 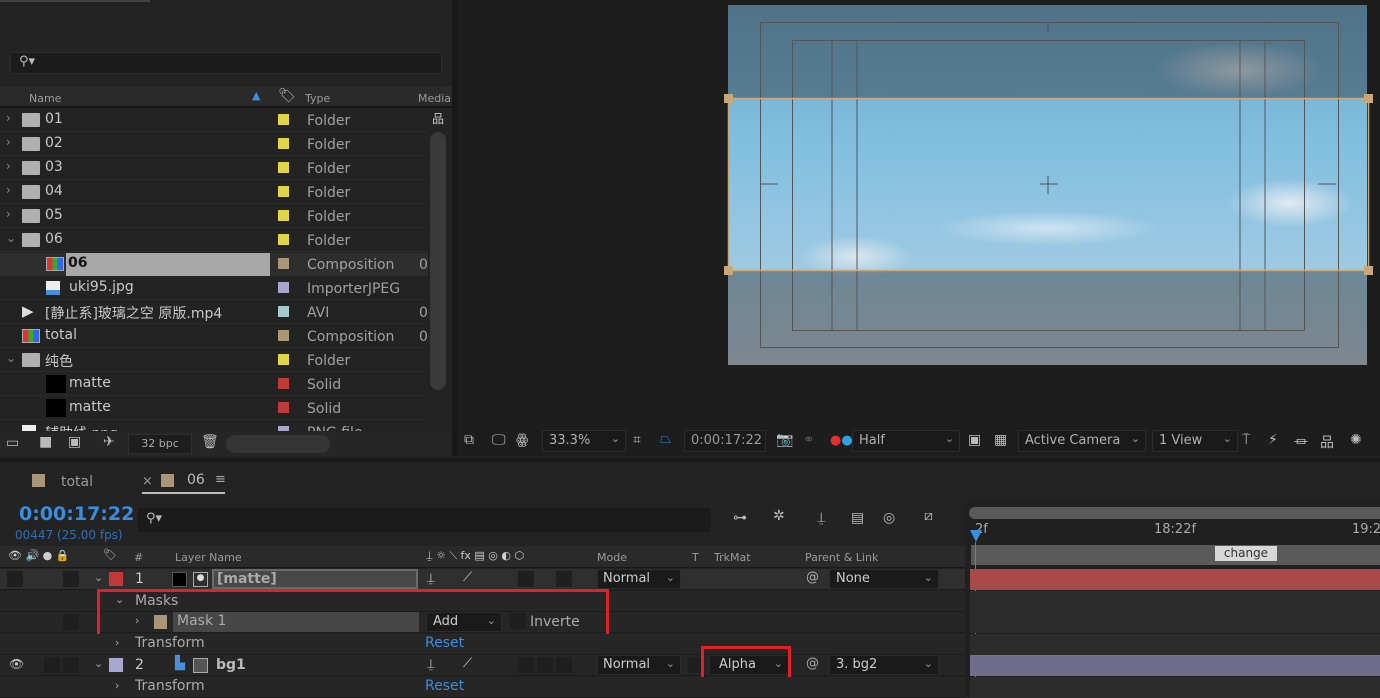 What do you see at coordinates (444, 686) in the screenshot?
I see `transform-reset-link: Reset` at bounding box center [444, 686].